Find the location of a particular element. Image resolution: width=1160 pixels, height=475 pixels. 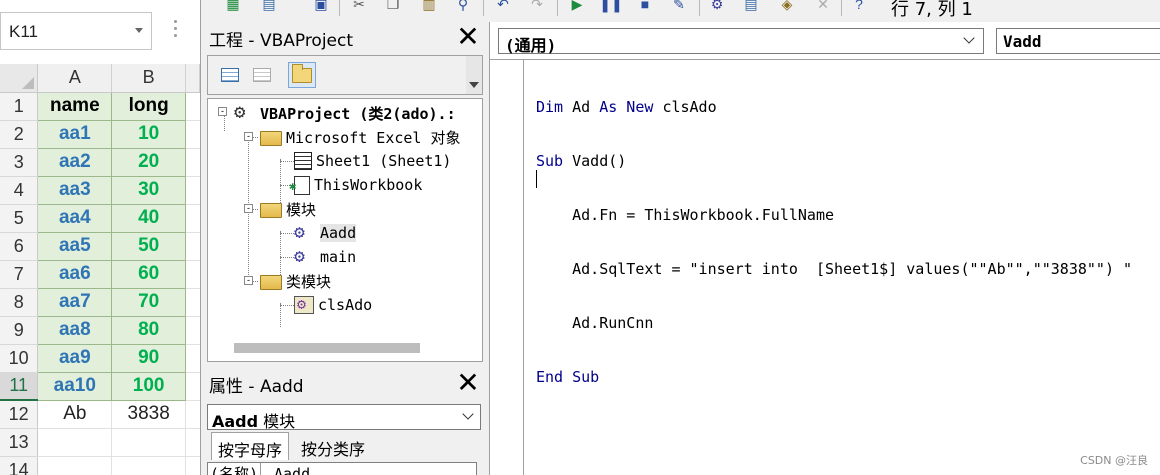

cell-c9 is located at coordinates (192, 330).